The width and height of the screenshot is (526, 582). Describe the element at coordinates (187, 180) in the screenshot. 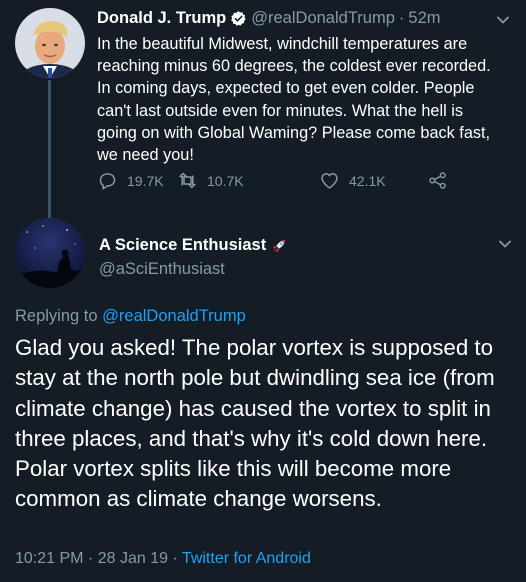

I see `retweet-icon` at that location.